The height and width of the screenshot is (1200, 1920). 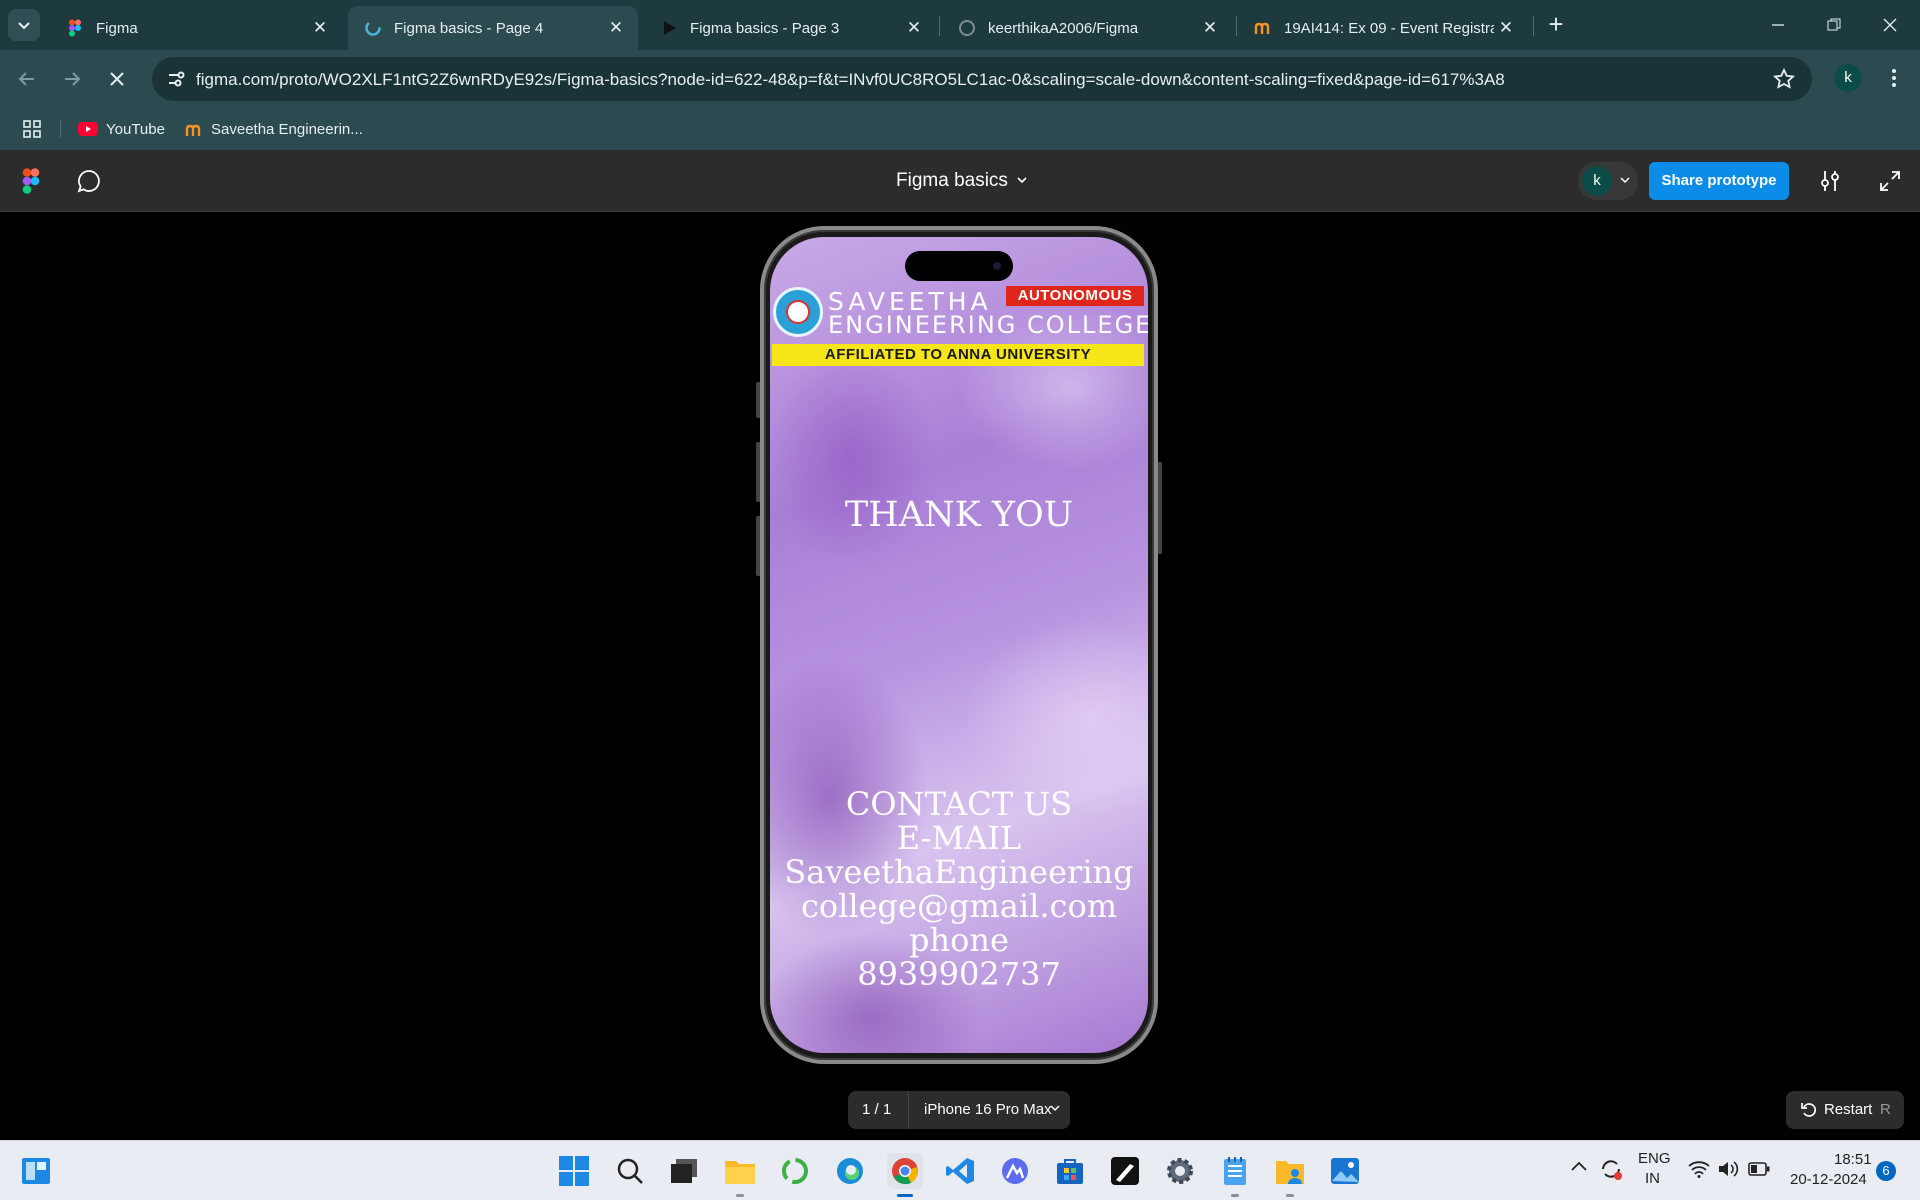 I want to click on bookmark-youtube: YouTube, so click(x=121, y=129).